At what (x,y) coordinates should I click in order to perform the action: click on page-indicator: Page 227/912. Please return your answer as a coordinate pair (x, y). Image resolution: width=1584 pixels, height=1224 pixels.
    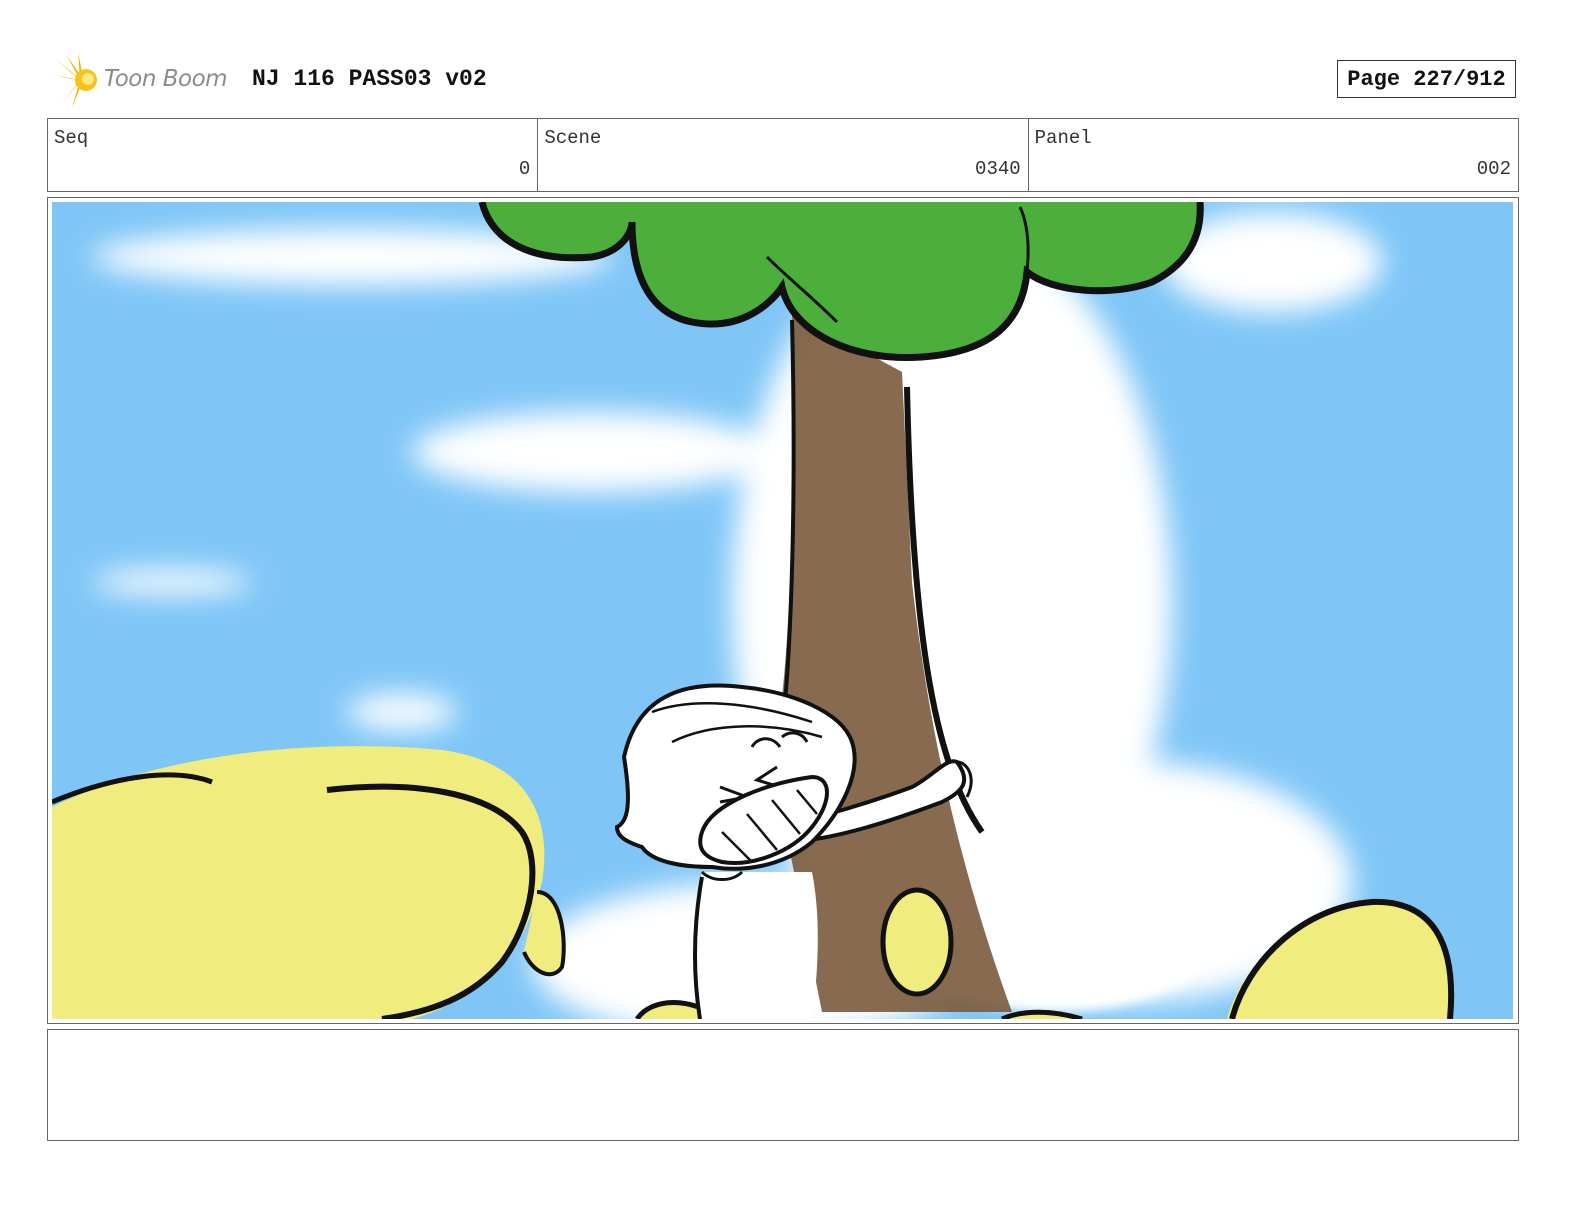
    Looking at the image, I should click on (1426, 79).